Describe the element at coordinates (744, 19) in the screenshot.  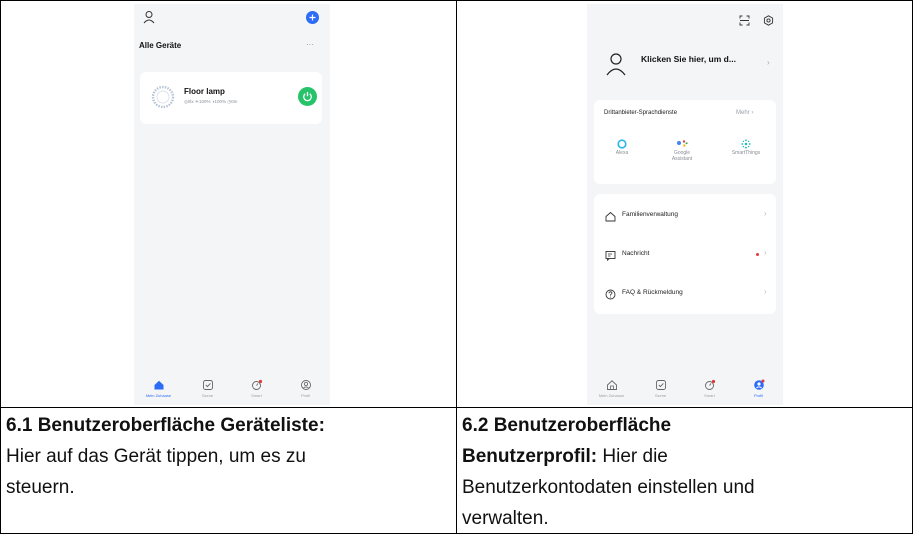
I see `scan-icon` at that location.